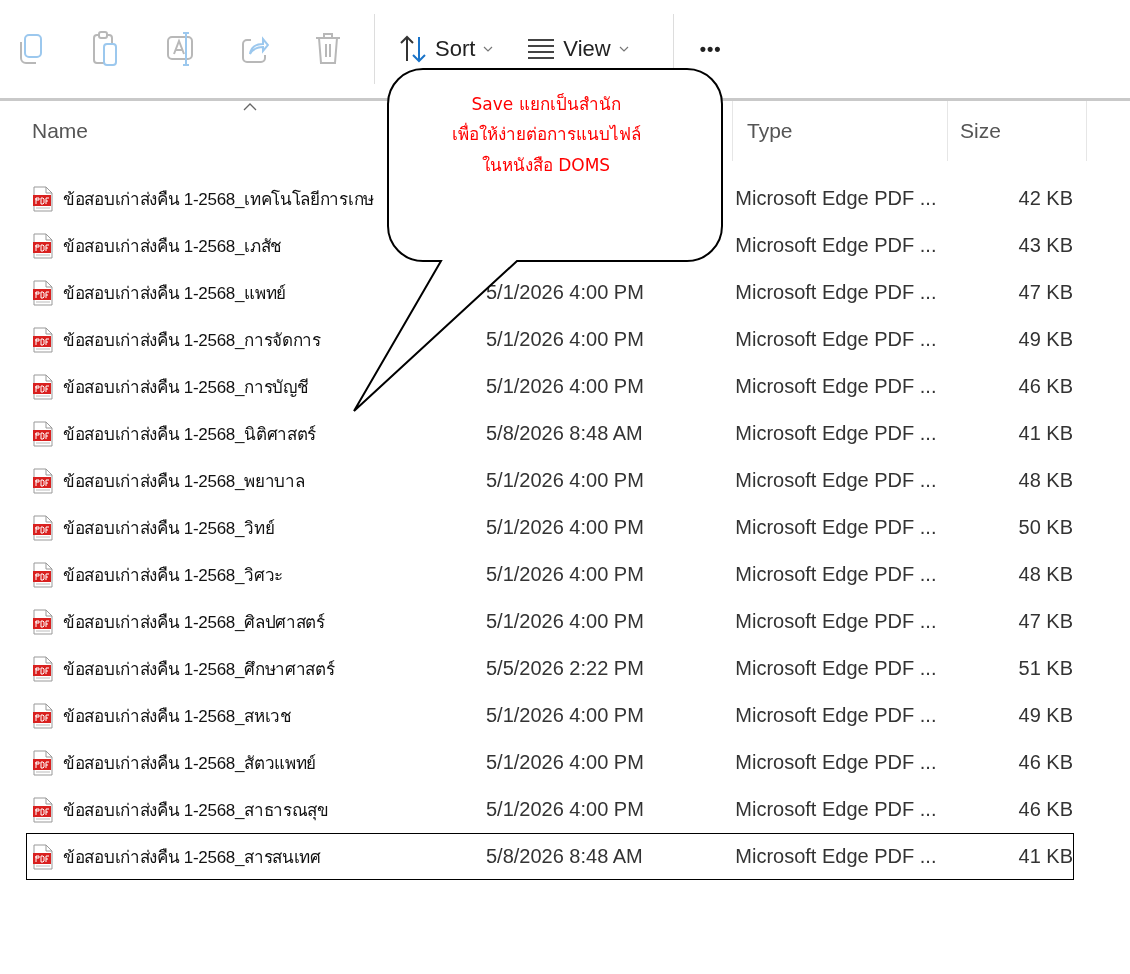 The width and height of the screenshot is (1130, 974). What do you see at coordinates (550, 198) in the screenshot?
I see `file-row: ข้อสอบเก่าส่งคืน 1-2568_เทคโนโลยีการเกษ Microsoft Edge PDF ... 42 KB` at bounding box center [550, 198].